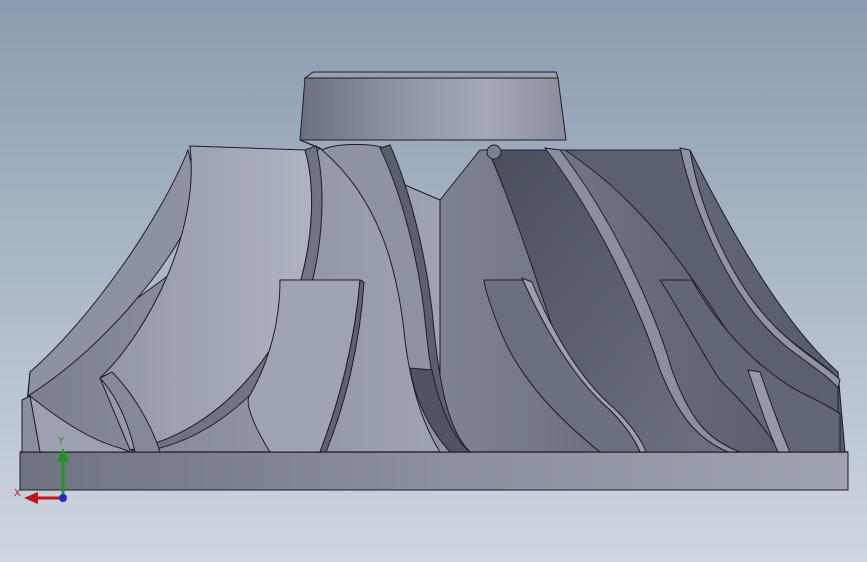  What do you see at coordinates (63, 455) in the screenshot?
I see `y-axis-arrow` at bounding box center [63, 455].